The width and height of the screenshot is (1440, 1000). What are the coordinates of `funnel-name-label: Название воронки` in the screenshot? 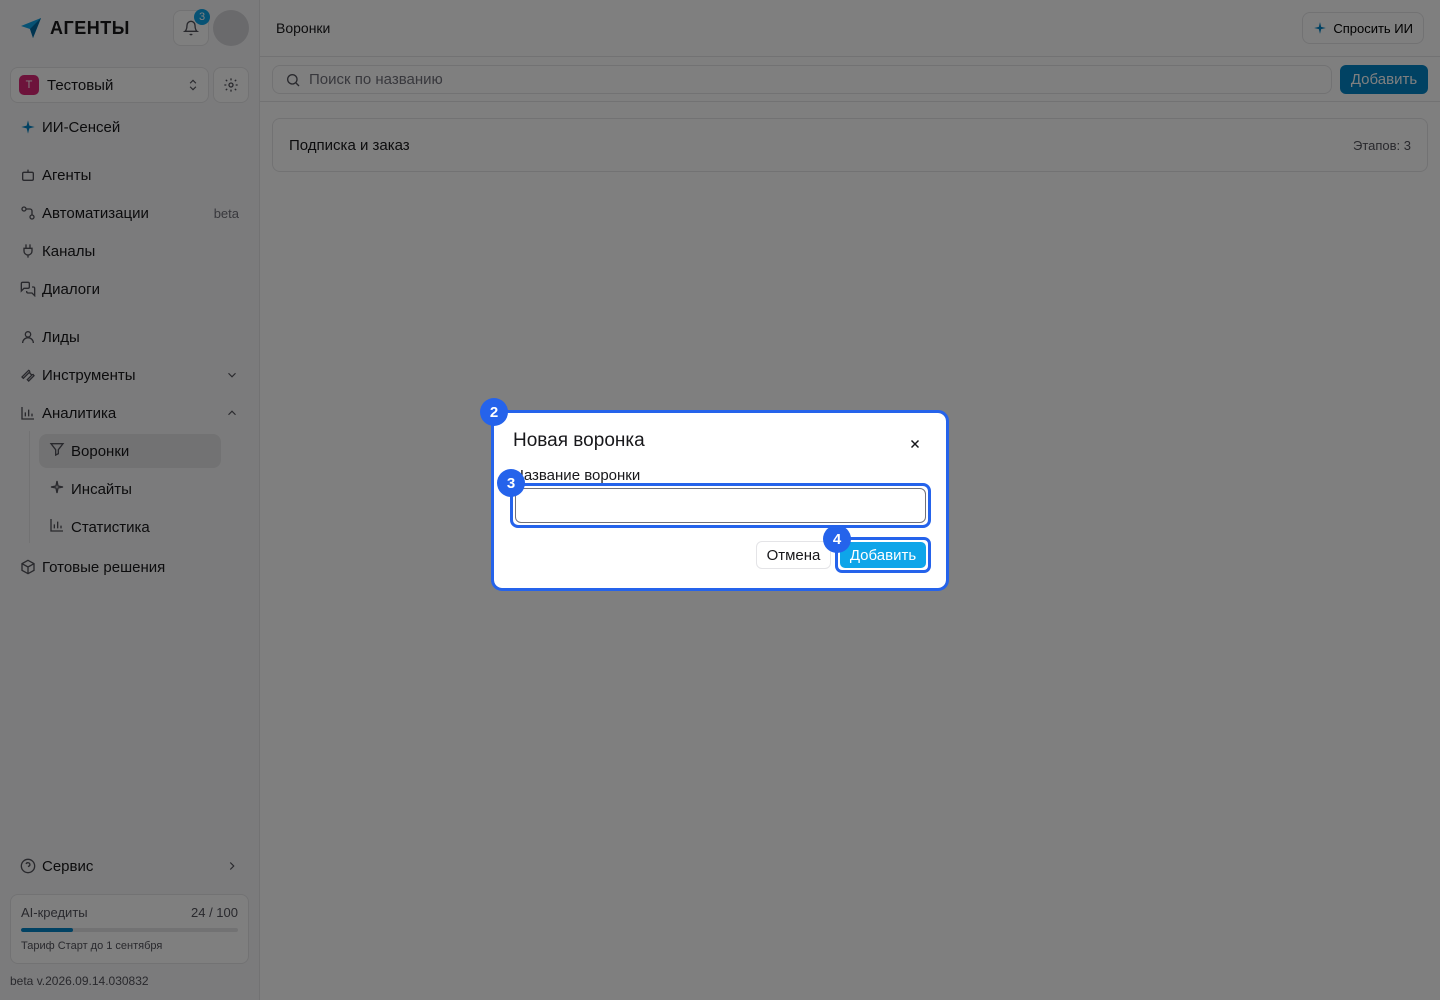 It's located at (577, 475).